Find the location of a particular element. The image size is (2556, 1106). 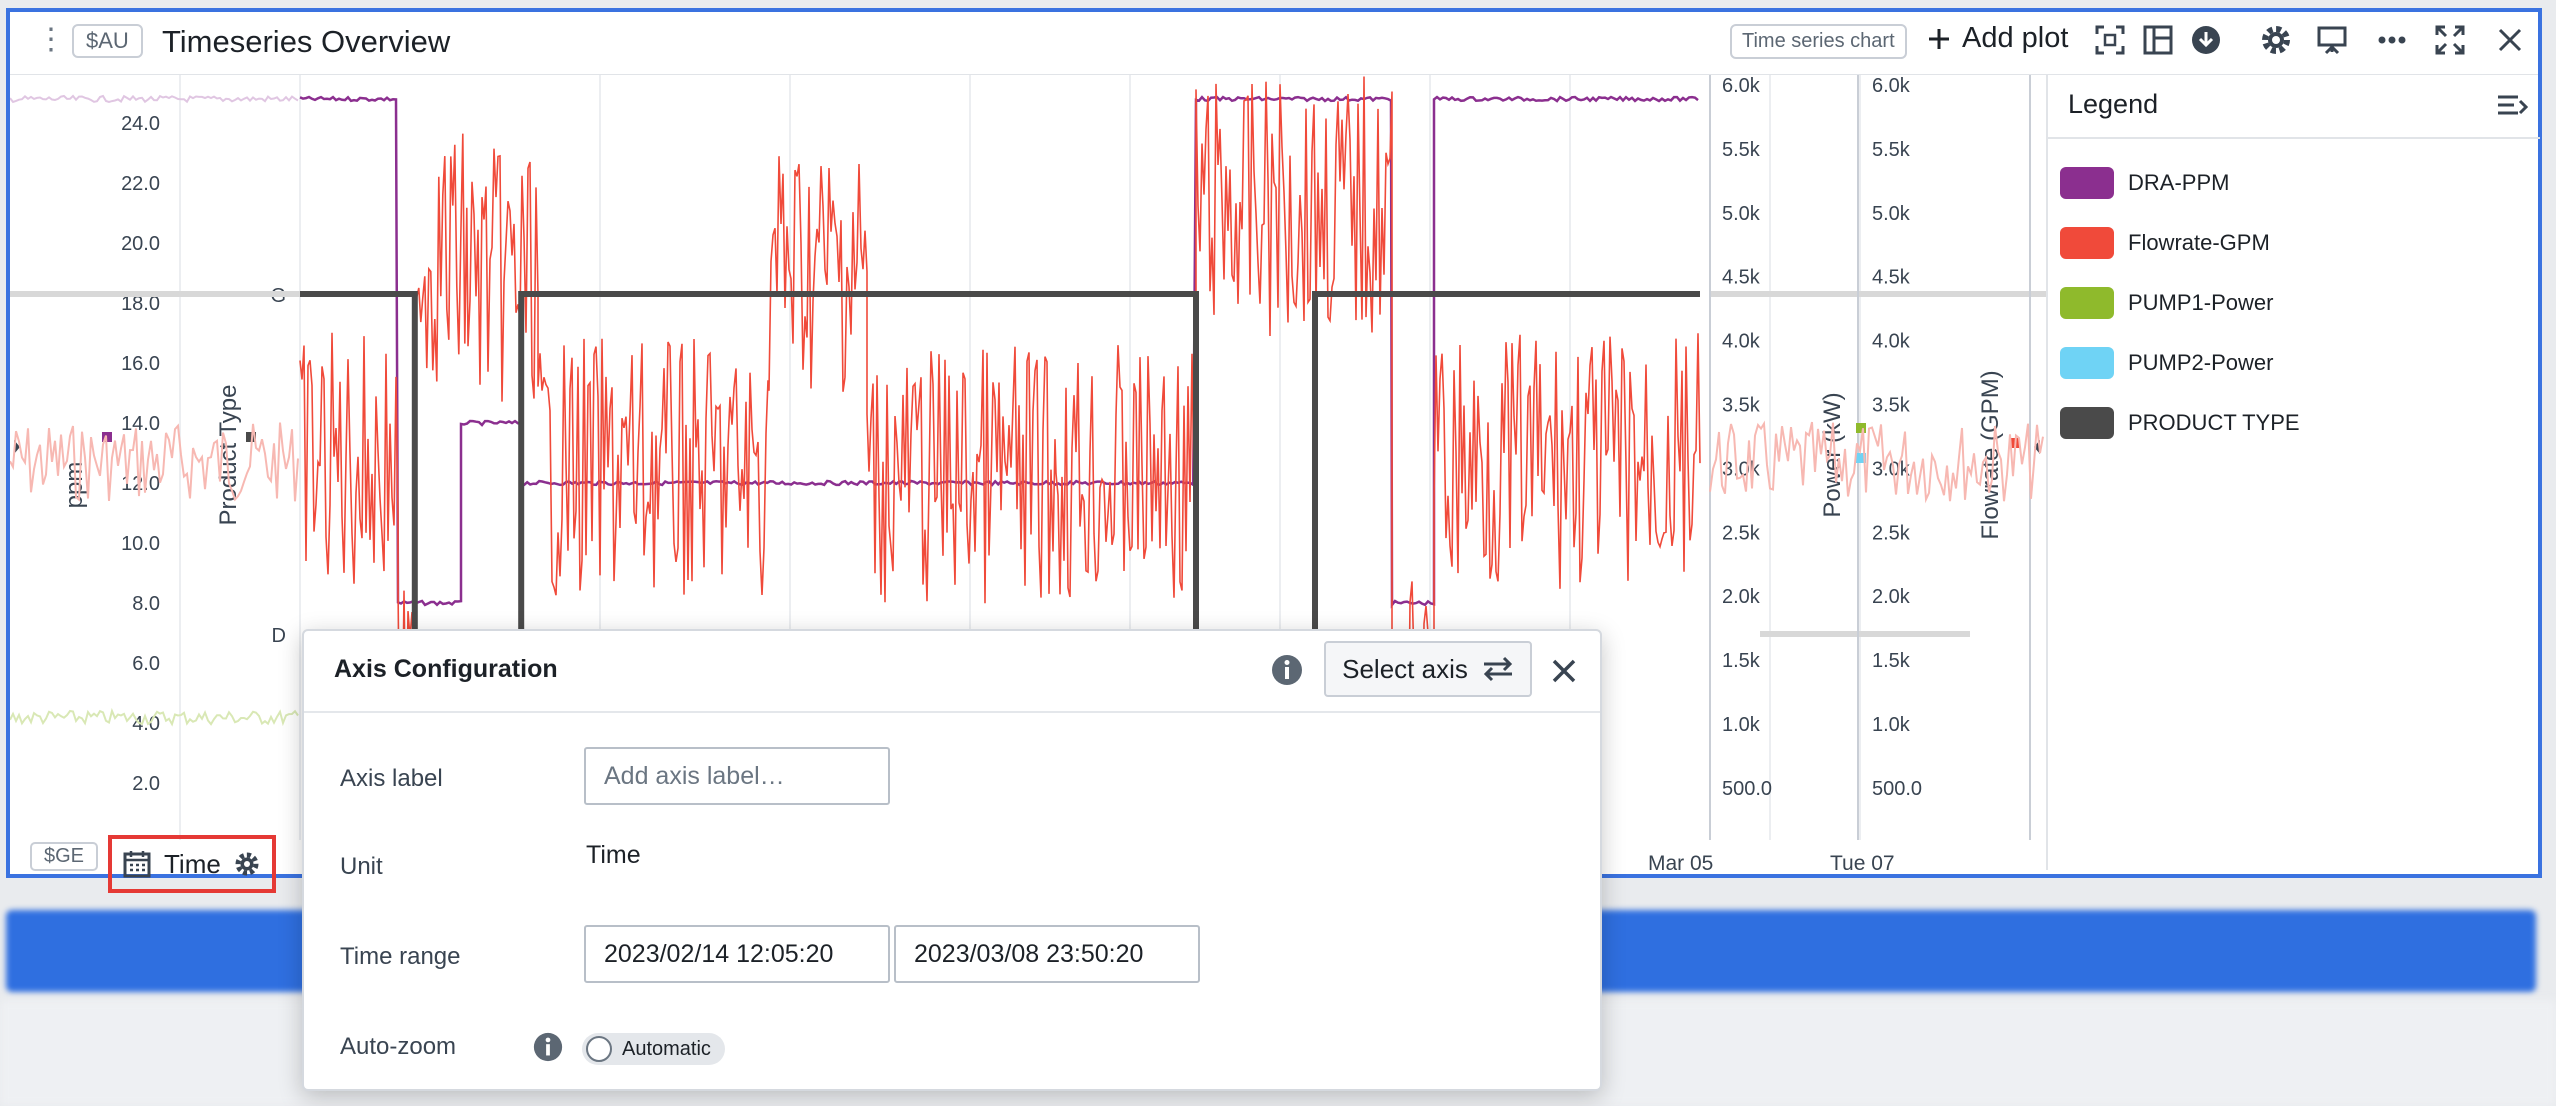

legend-item: PRODUCT TYPE is located at coordinates (2180, 423).